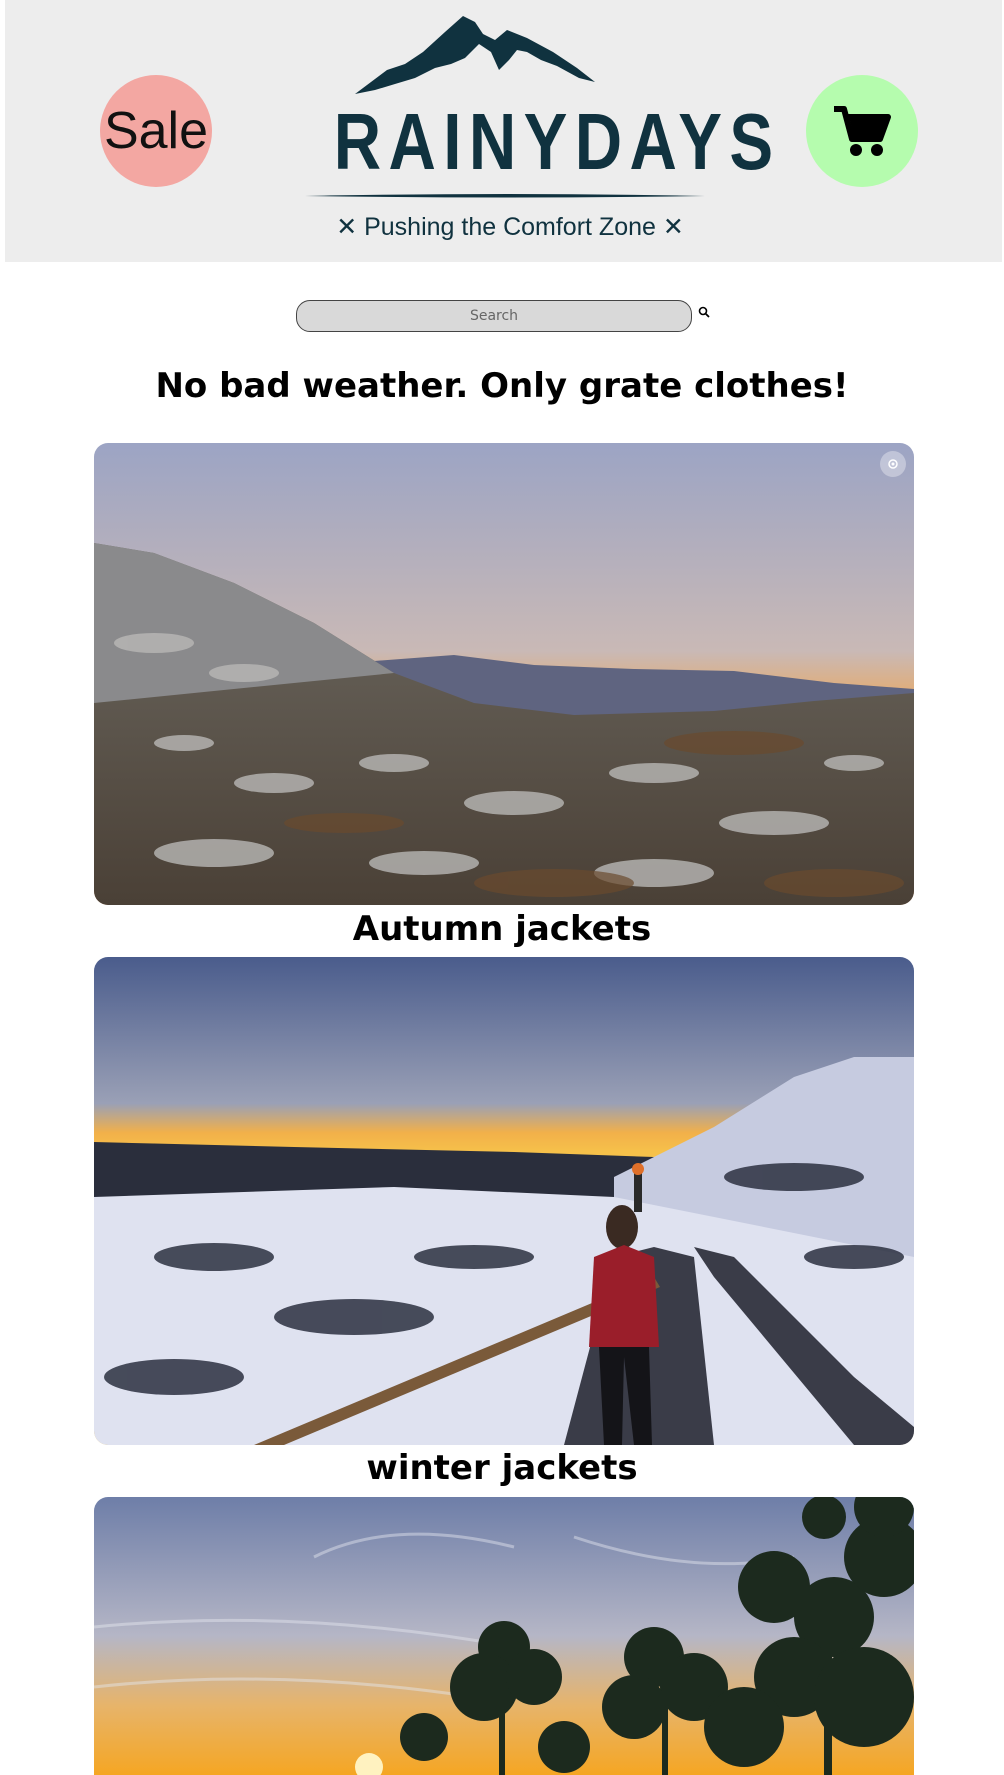  Describe the element at coordinates (557, 141) in the screenshot. I see `logo-wordmark: RAINYDAYS` at that location.